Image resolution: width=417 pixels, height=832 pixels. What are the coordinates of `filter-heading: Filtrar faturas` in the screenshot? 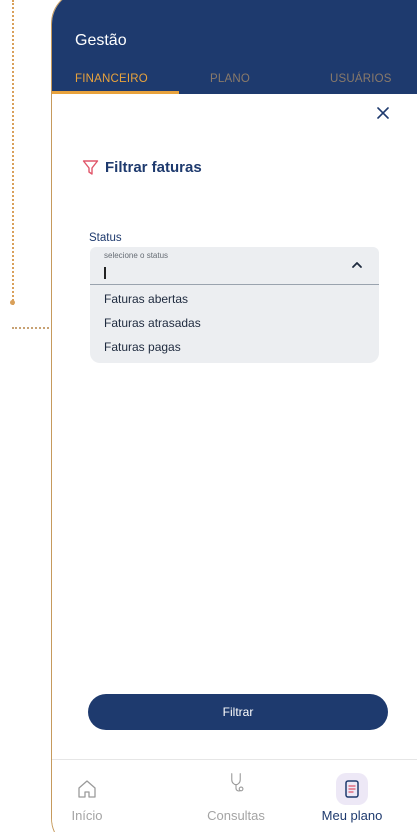 It's located at (142, 167).